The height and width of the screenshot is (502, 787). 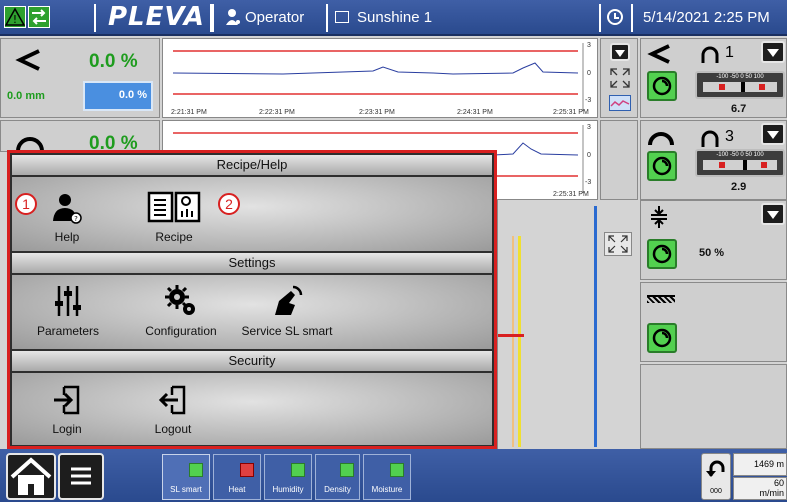 I want to click on trend-icon, so click(x=620, y=103).